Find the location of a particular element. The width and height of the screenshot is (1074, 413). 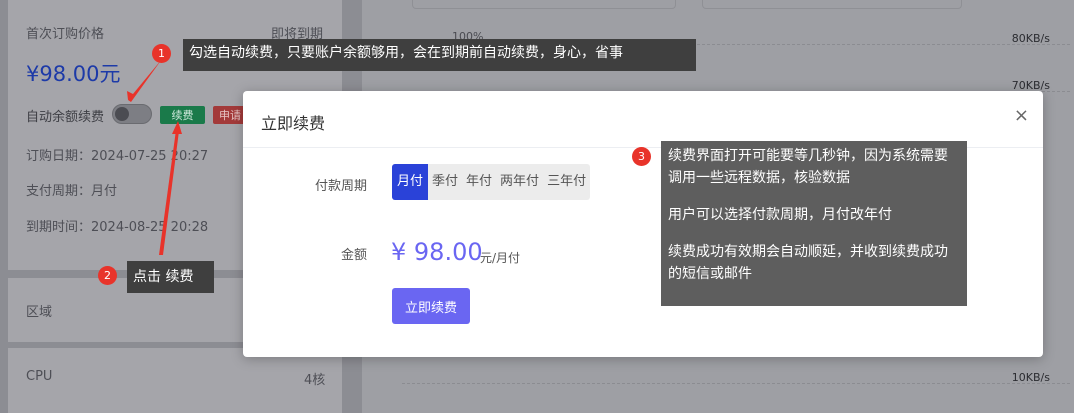

annotation-badge-1: 1 is located at coordinates (161, 53).